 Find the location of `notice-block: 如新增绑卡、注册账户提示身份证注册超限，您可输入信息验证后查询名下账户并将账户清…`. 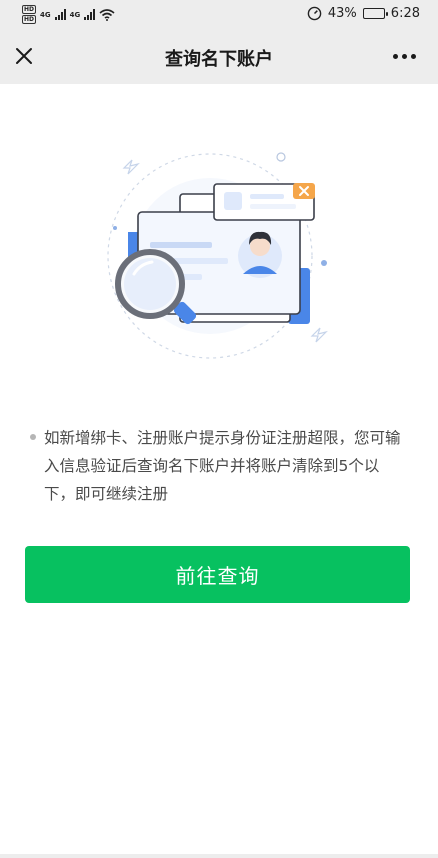

notice-block: 如新增绑卡、注册账户提示身份证注册超限，您可输入信息验证后查询名下账户并将账户清… is located at coordinates (220, 466).